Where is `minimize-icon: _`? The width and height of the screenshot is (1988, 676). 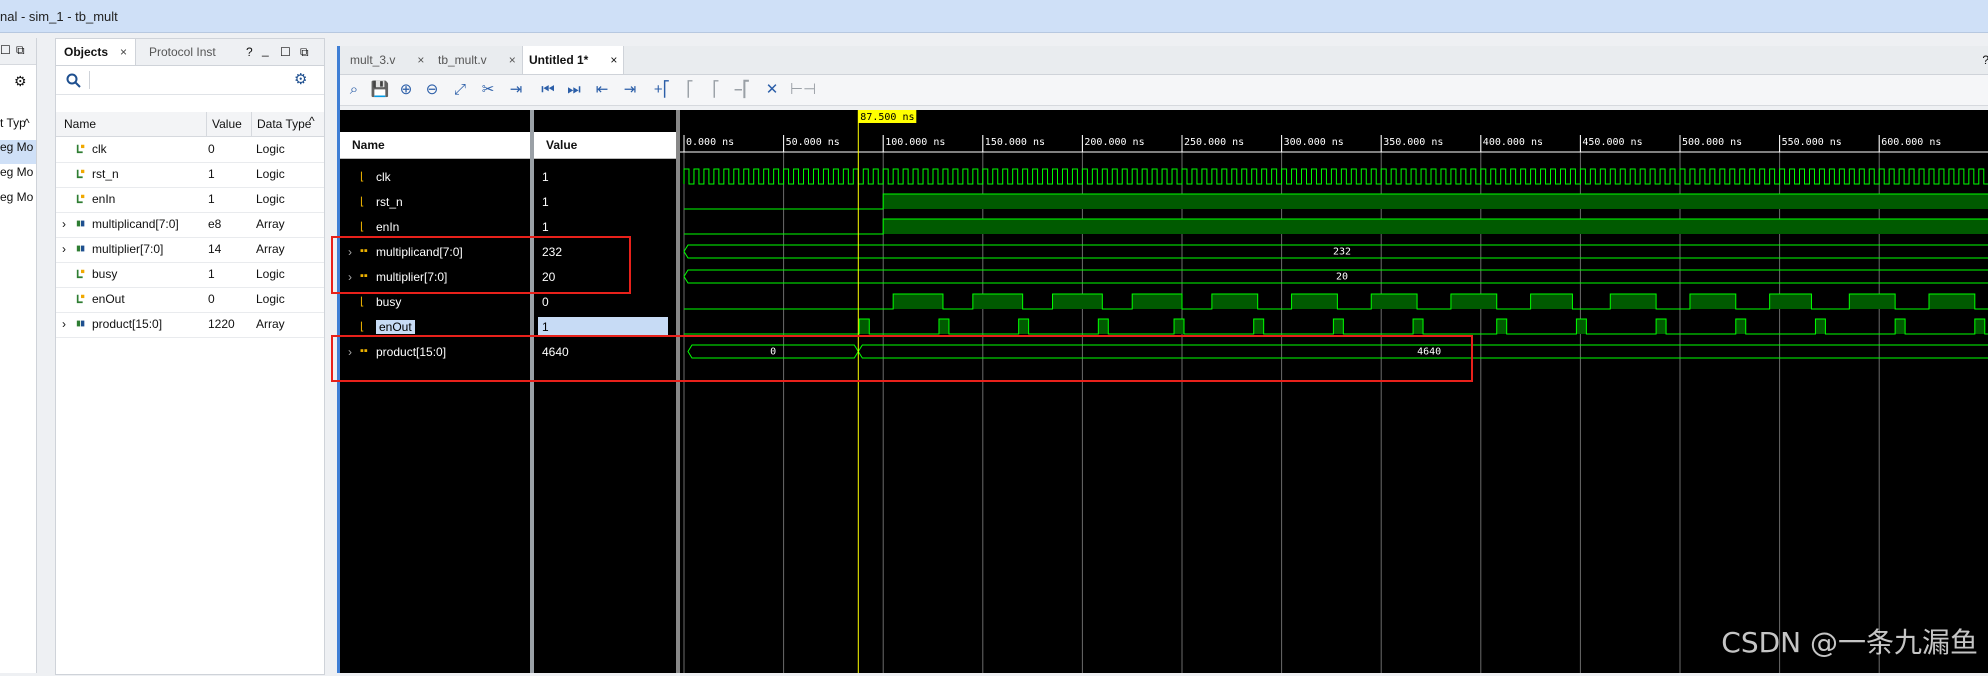 minimize-icon: _ is located at coordinates (265, 50).